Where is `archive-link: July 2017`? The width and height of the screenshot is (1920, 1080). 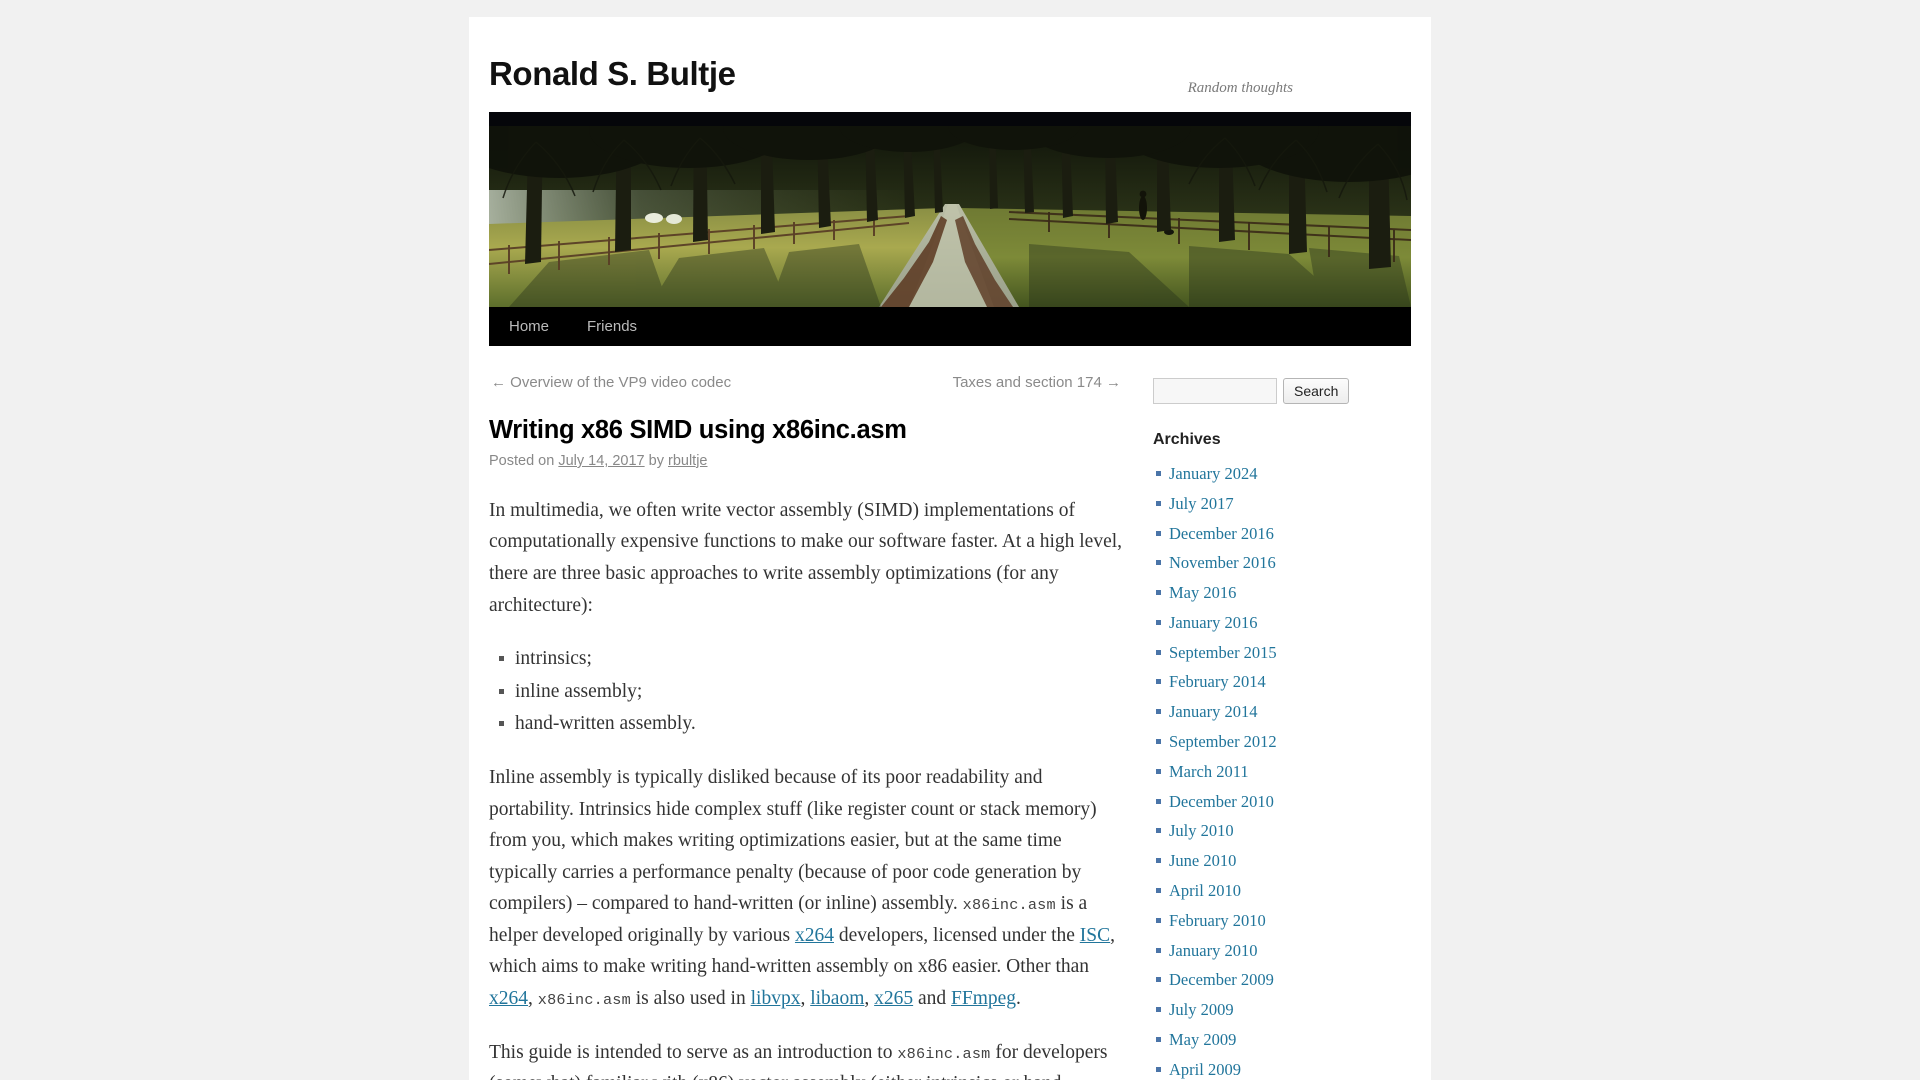
archive-link: July 2017 is located at coordinates (1201, 503).